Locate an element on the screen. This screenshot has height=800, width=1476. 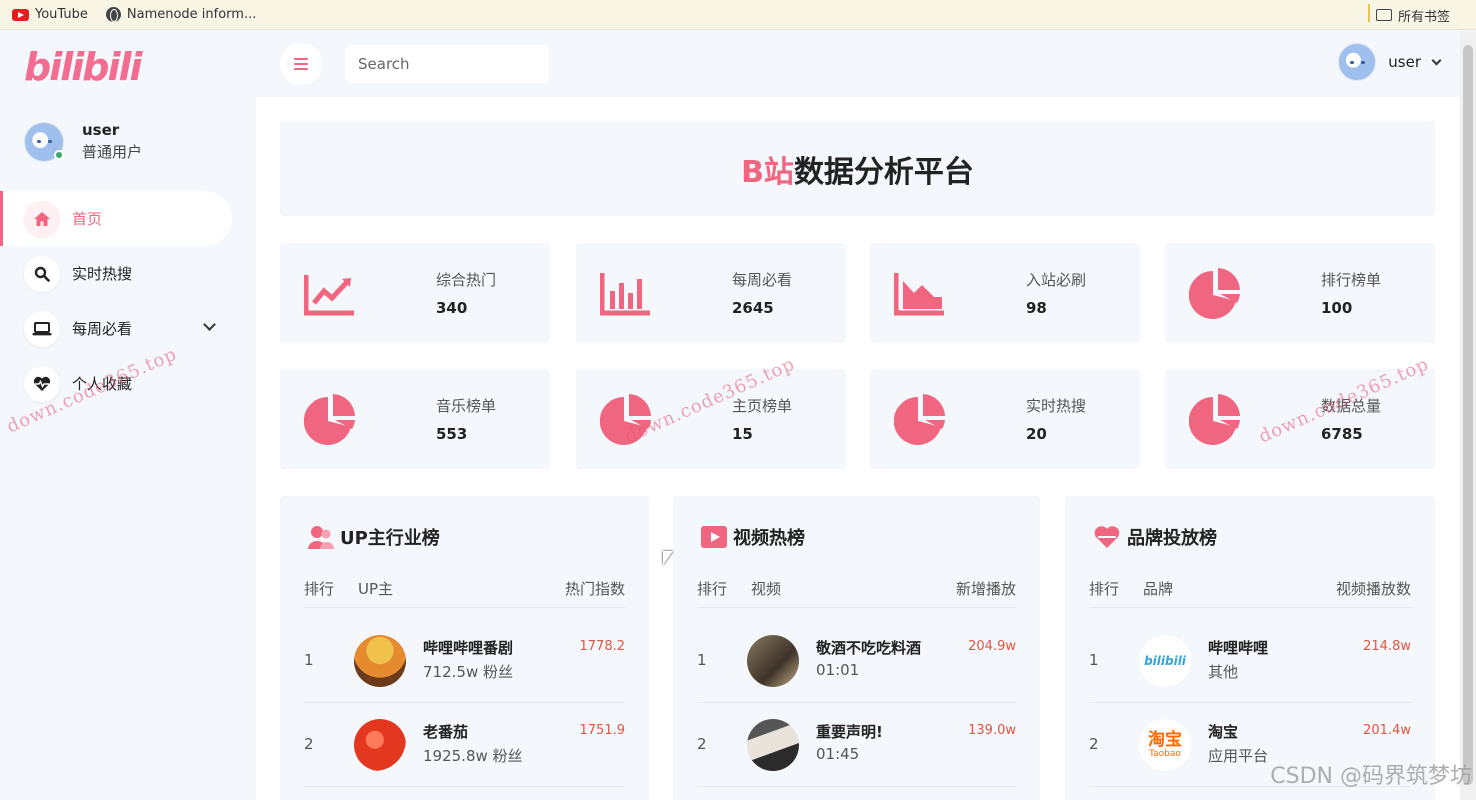
table-row: 2 老番茄 1925.8w 粉丝 1751.9 is located at coordinates (464, 745).